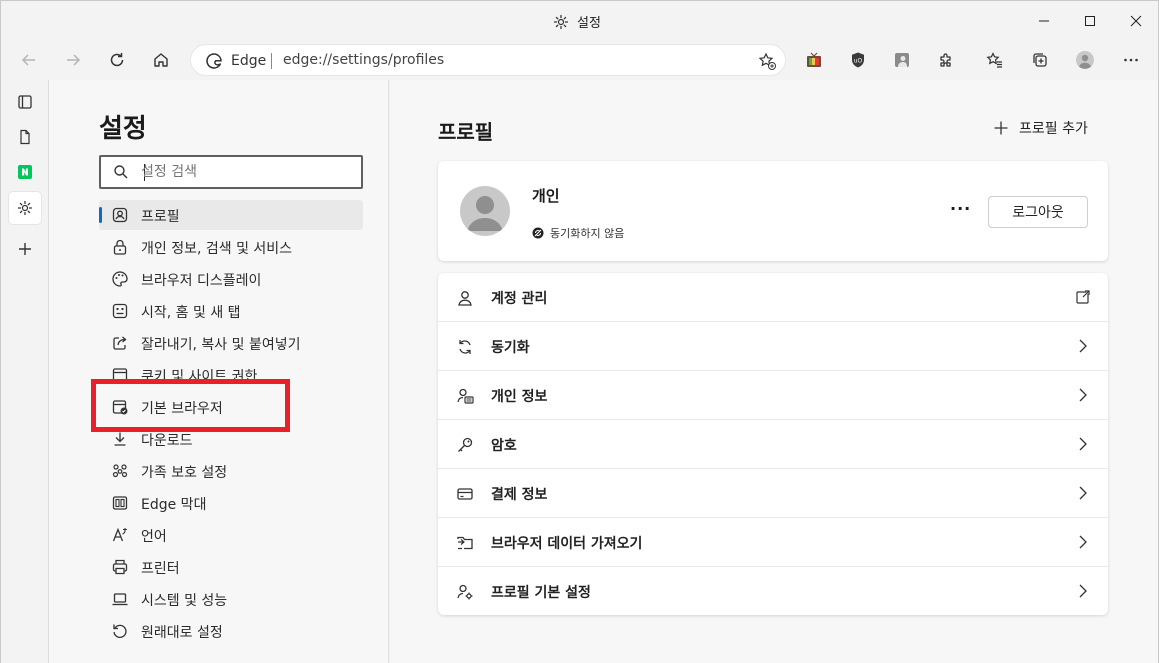  I want to click on sidebar-item-label: 프린터, so click(160, 569).